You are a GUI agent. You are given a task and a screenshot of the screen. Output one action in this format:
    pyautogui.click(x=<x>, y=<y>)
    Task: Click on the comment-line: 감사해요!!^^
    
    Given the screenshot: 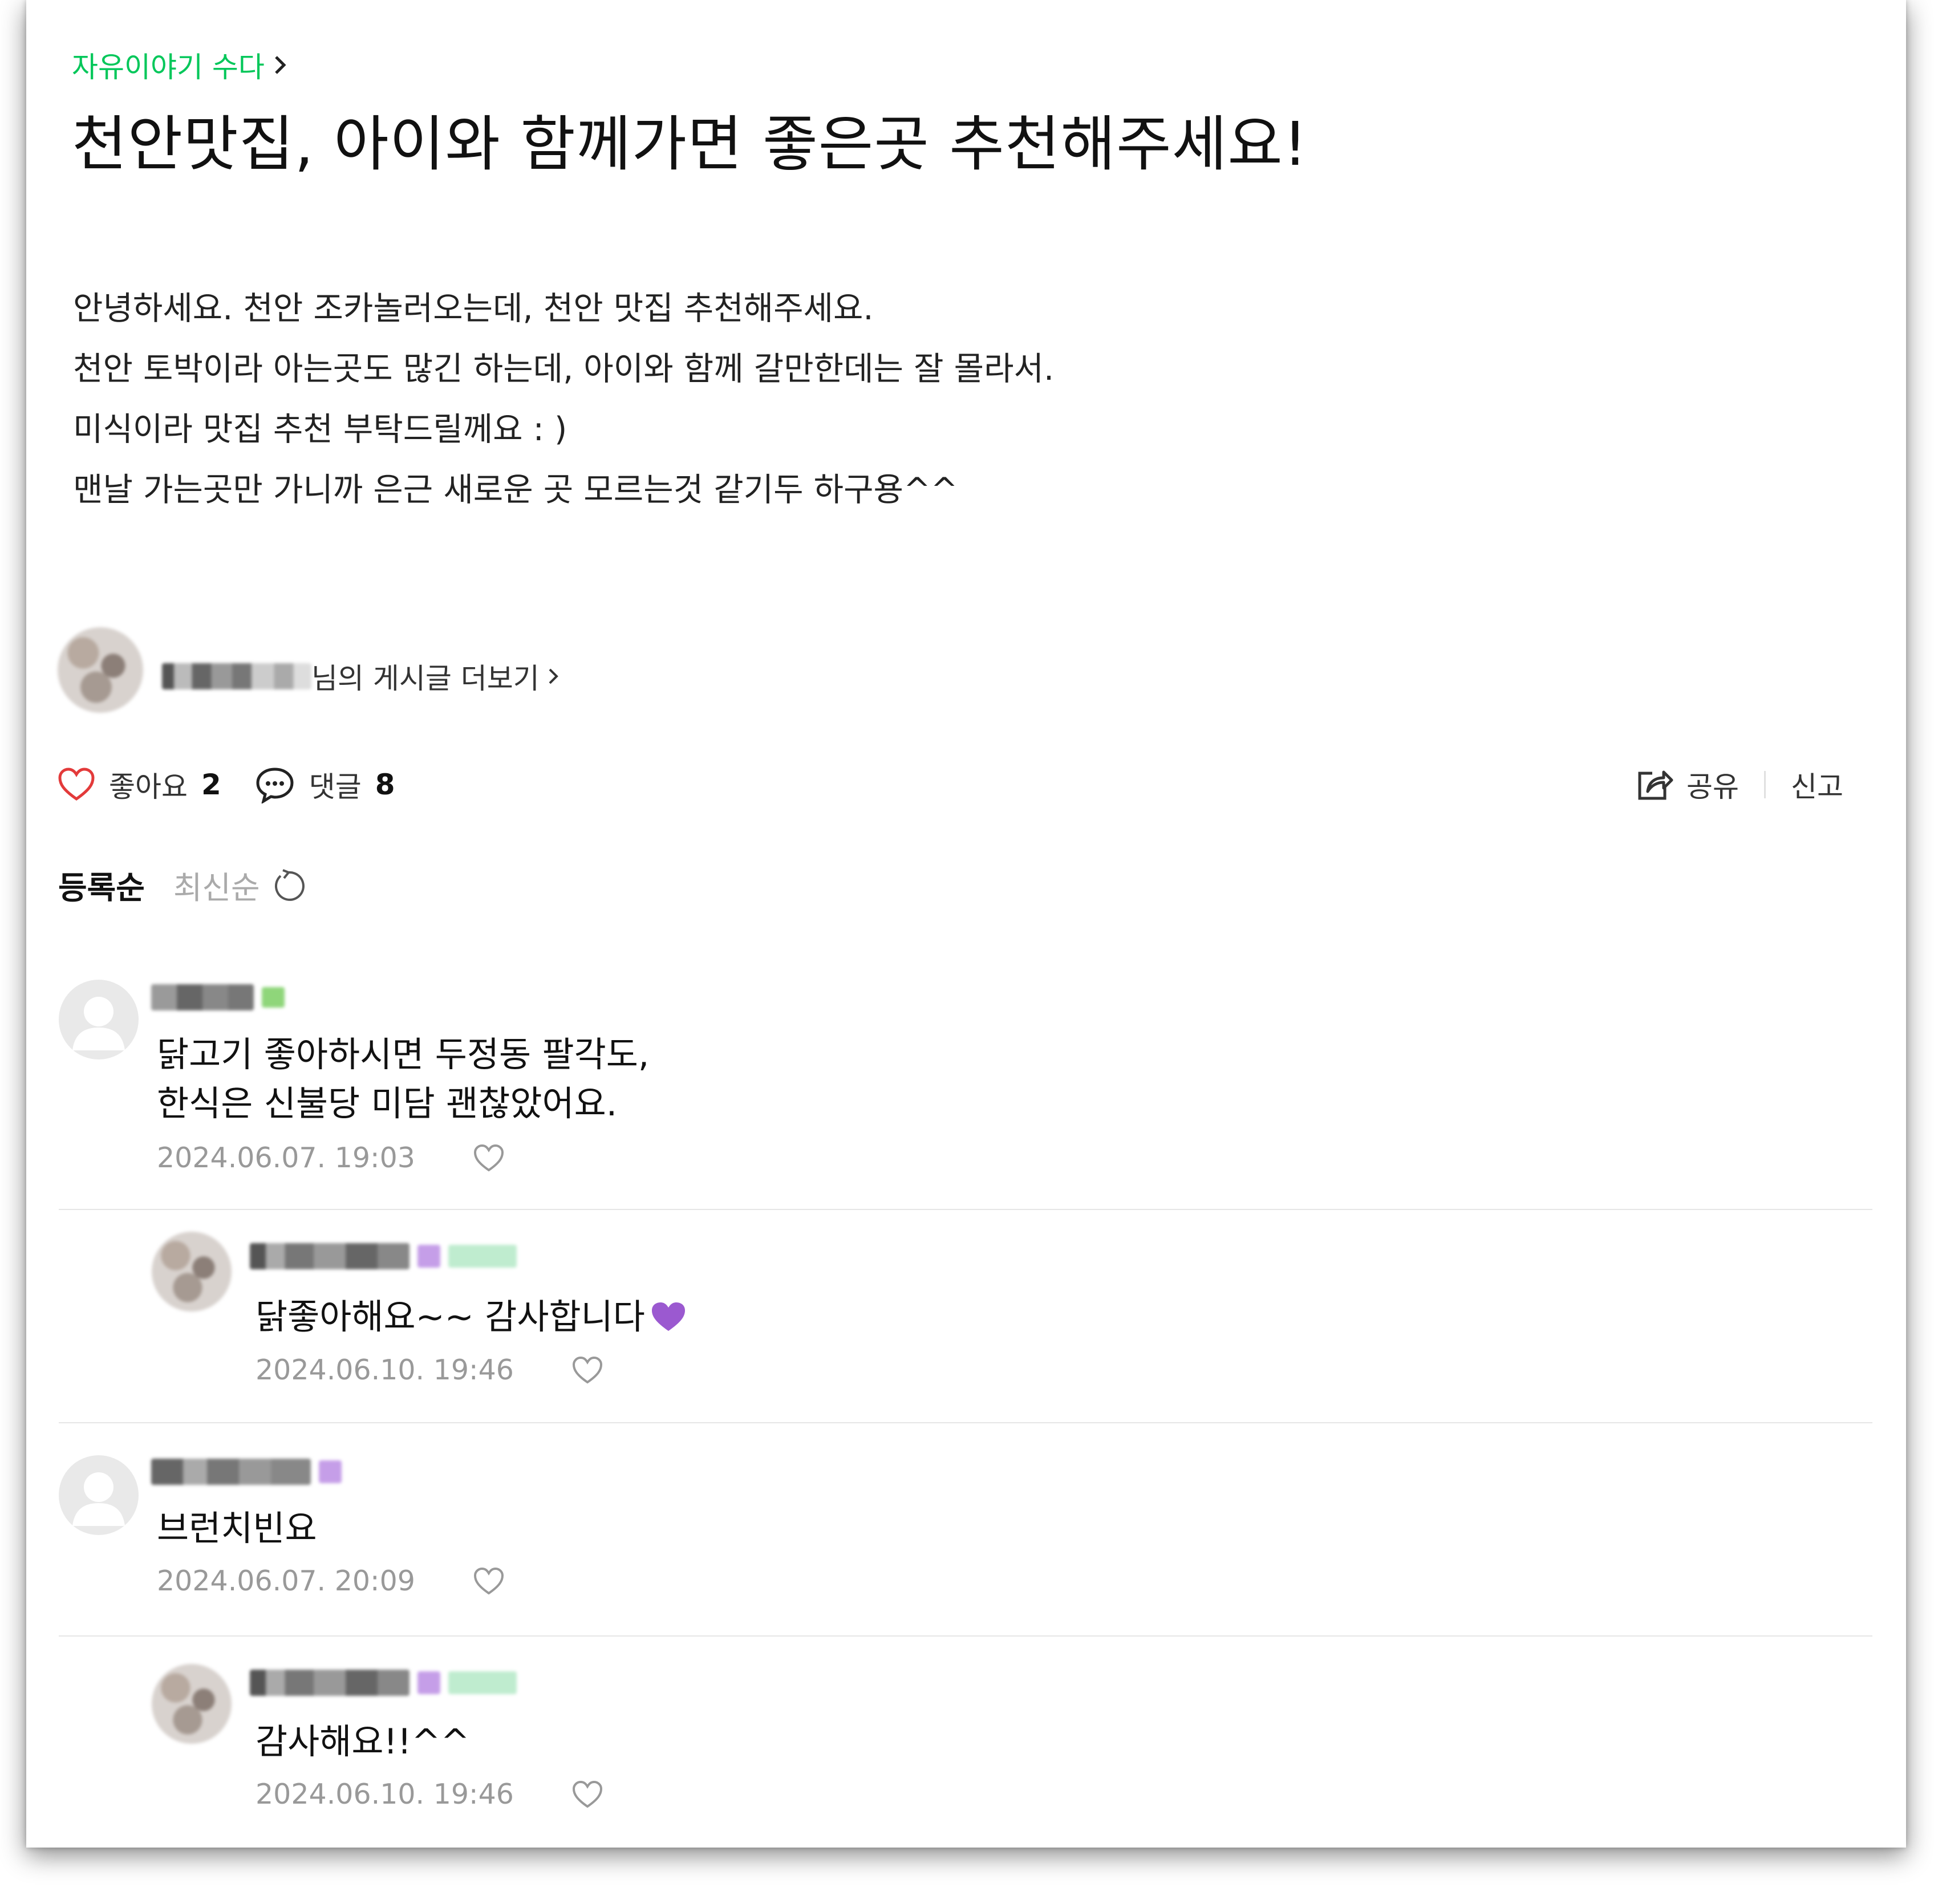 What is the action you would take?
    pyautogui.click(x=363, y=1742)
    